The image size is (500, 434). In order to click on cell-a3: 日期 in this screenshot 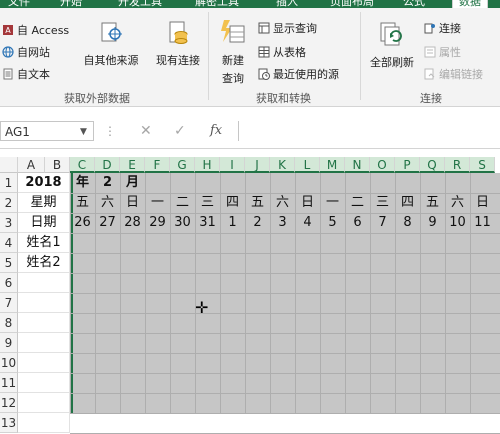, I will do `click(44, 223)`.